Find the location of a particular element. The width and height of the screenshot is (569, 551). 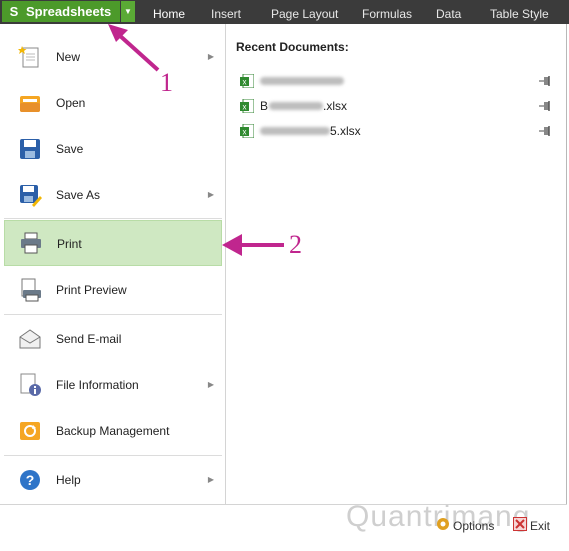

annotation-step-1: 1 is located at coordinates (166, 82).